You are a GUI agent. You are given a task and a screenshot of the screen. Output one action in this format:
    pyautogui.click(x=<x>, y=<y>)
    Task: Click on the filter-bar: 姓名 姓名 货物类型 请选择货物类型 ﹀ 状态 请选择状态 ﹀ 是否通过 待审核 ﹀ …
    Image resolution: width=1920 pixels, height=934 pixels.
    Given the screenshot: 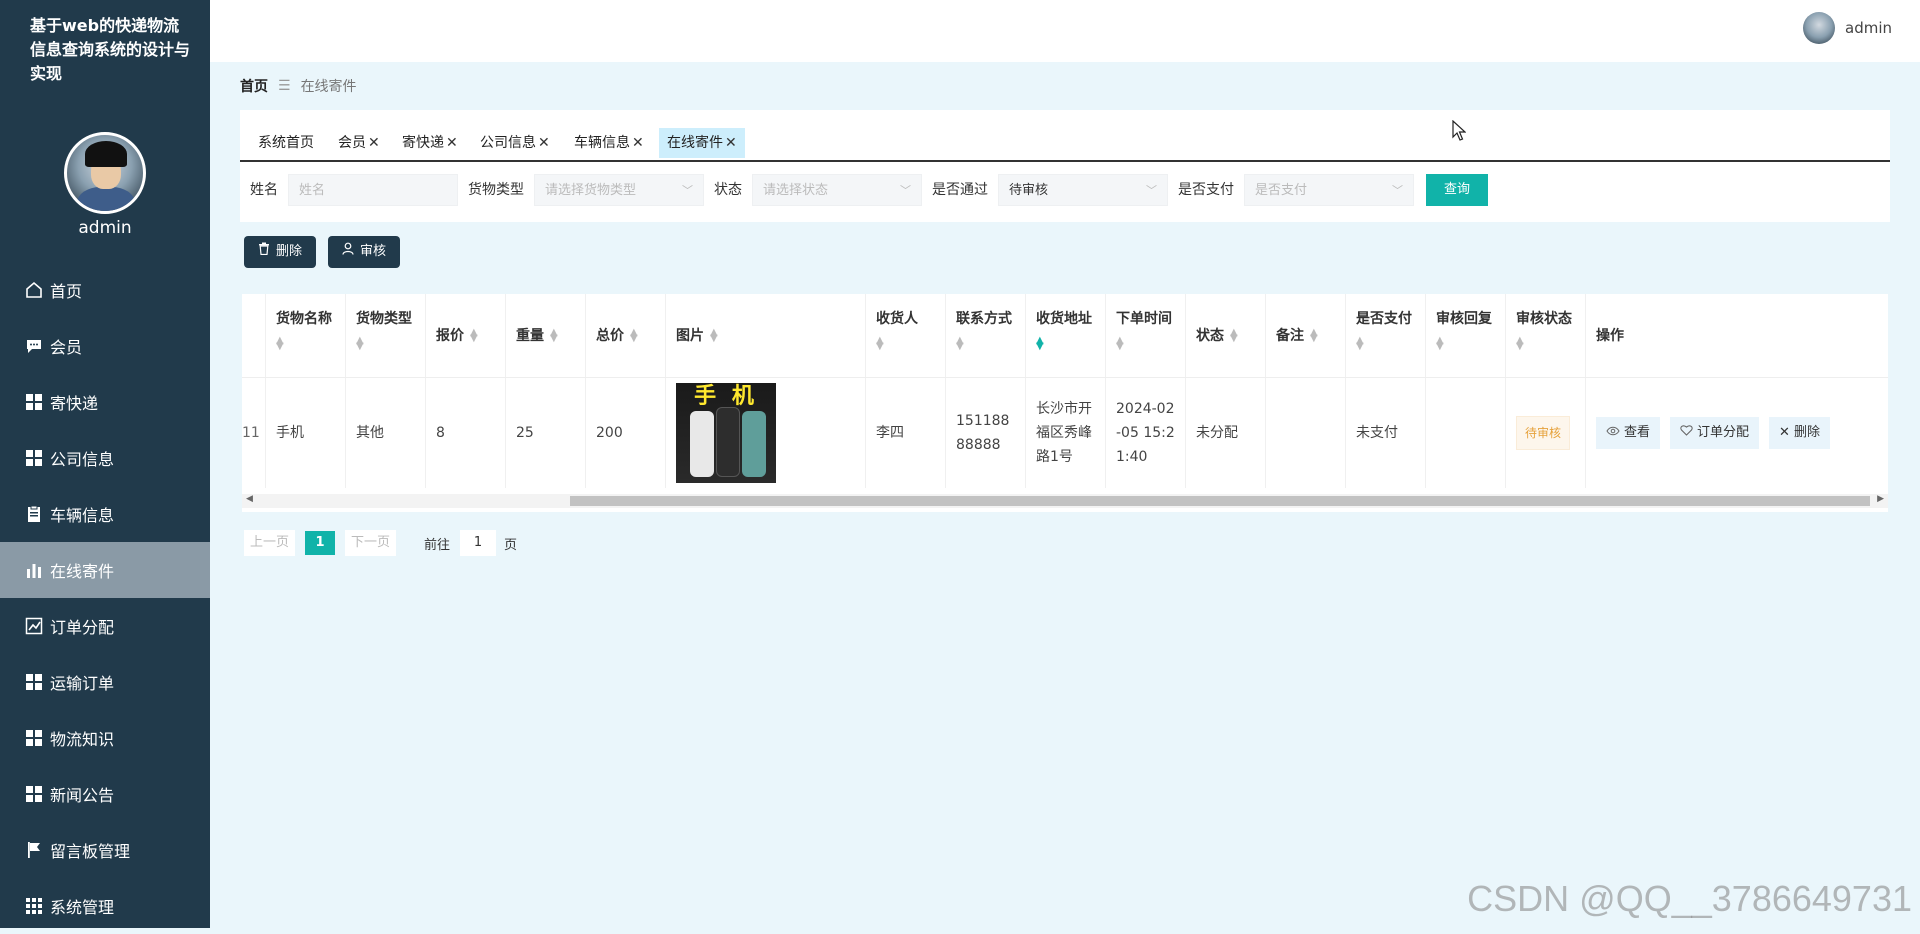 What is the action you would take?
    pyautogui.click(x=1065, y=192)
    